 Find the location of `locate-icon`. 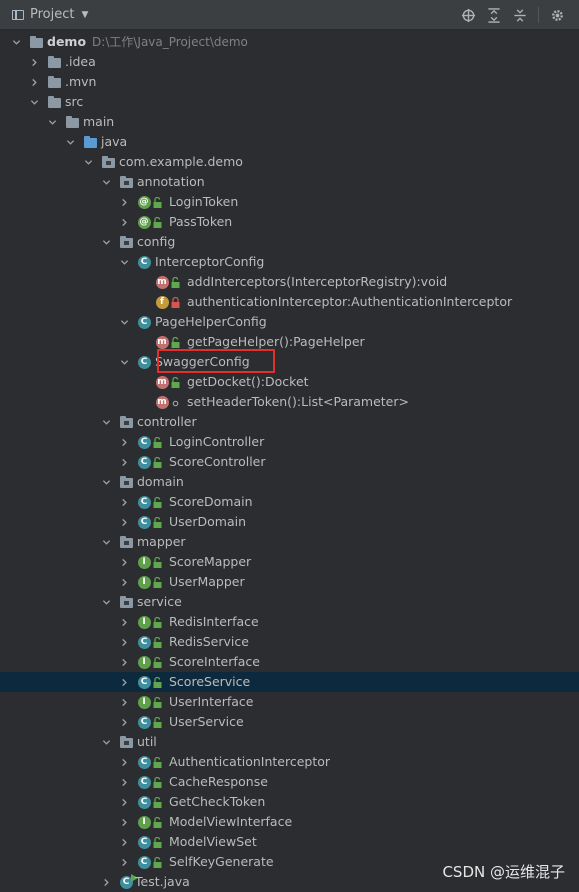

locate-icon is located at coordinates (468, 15).